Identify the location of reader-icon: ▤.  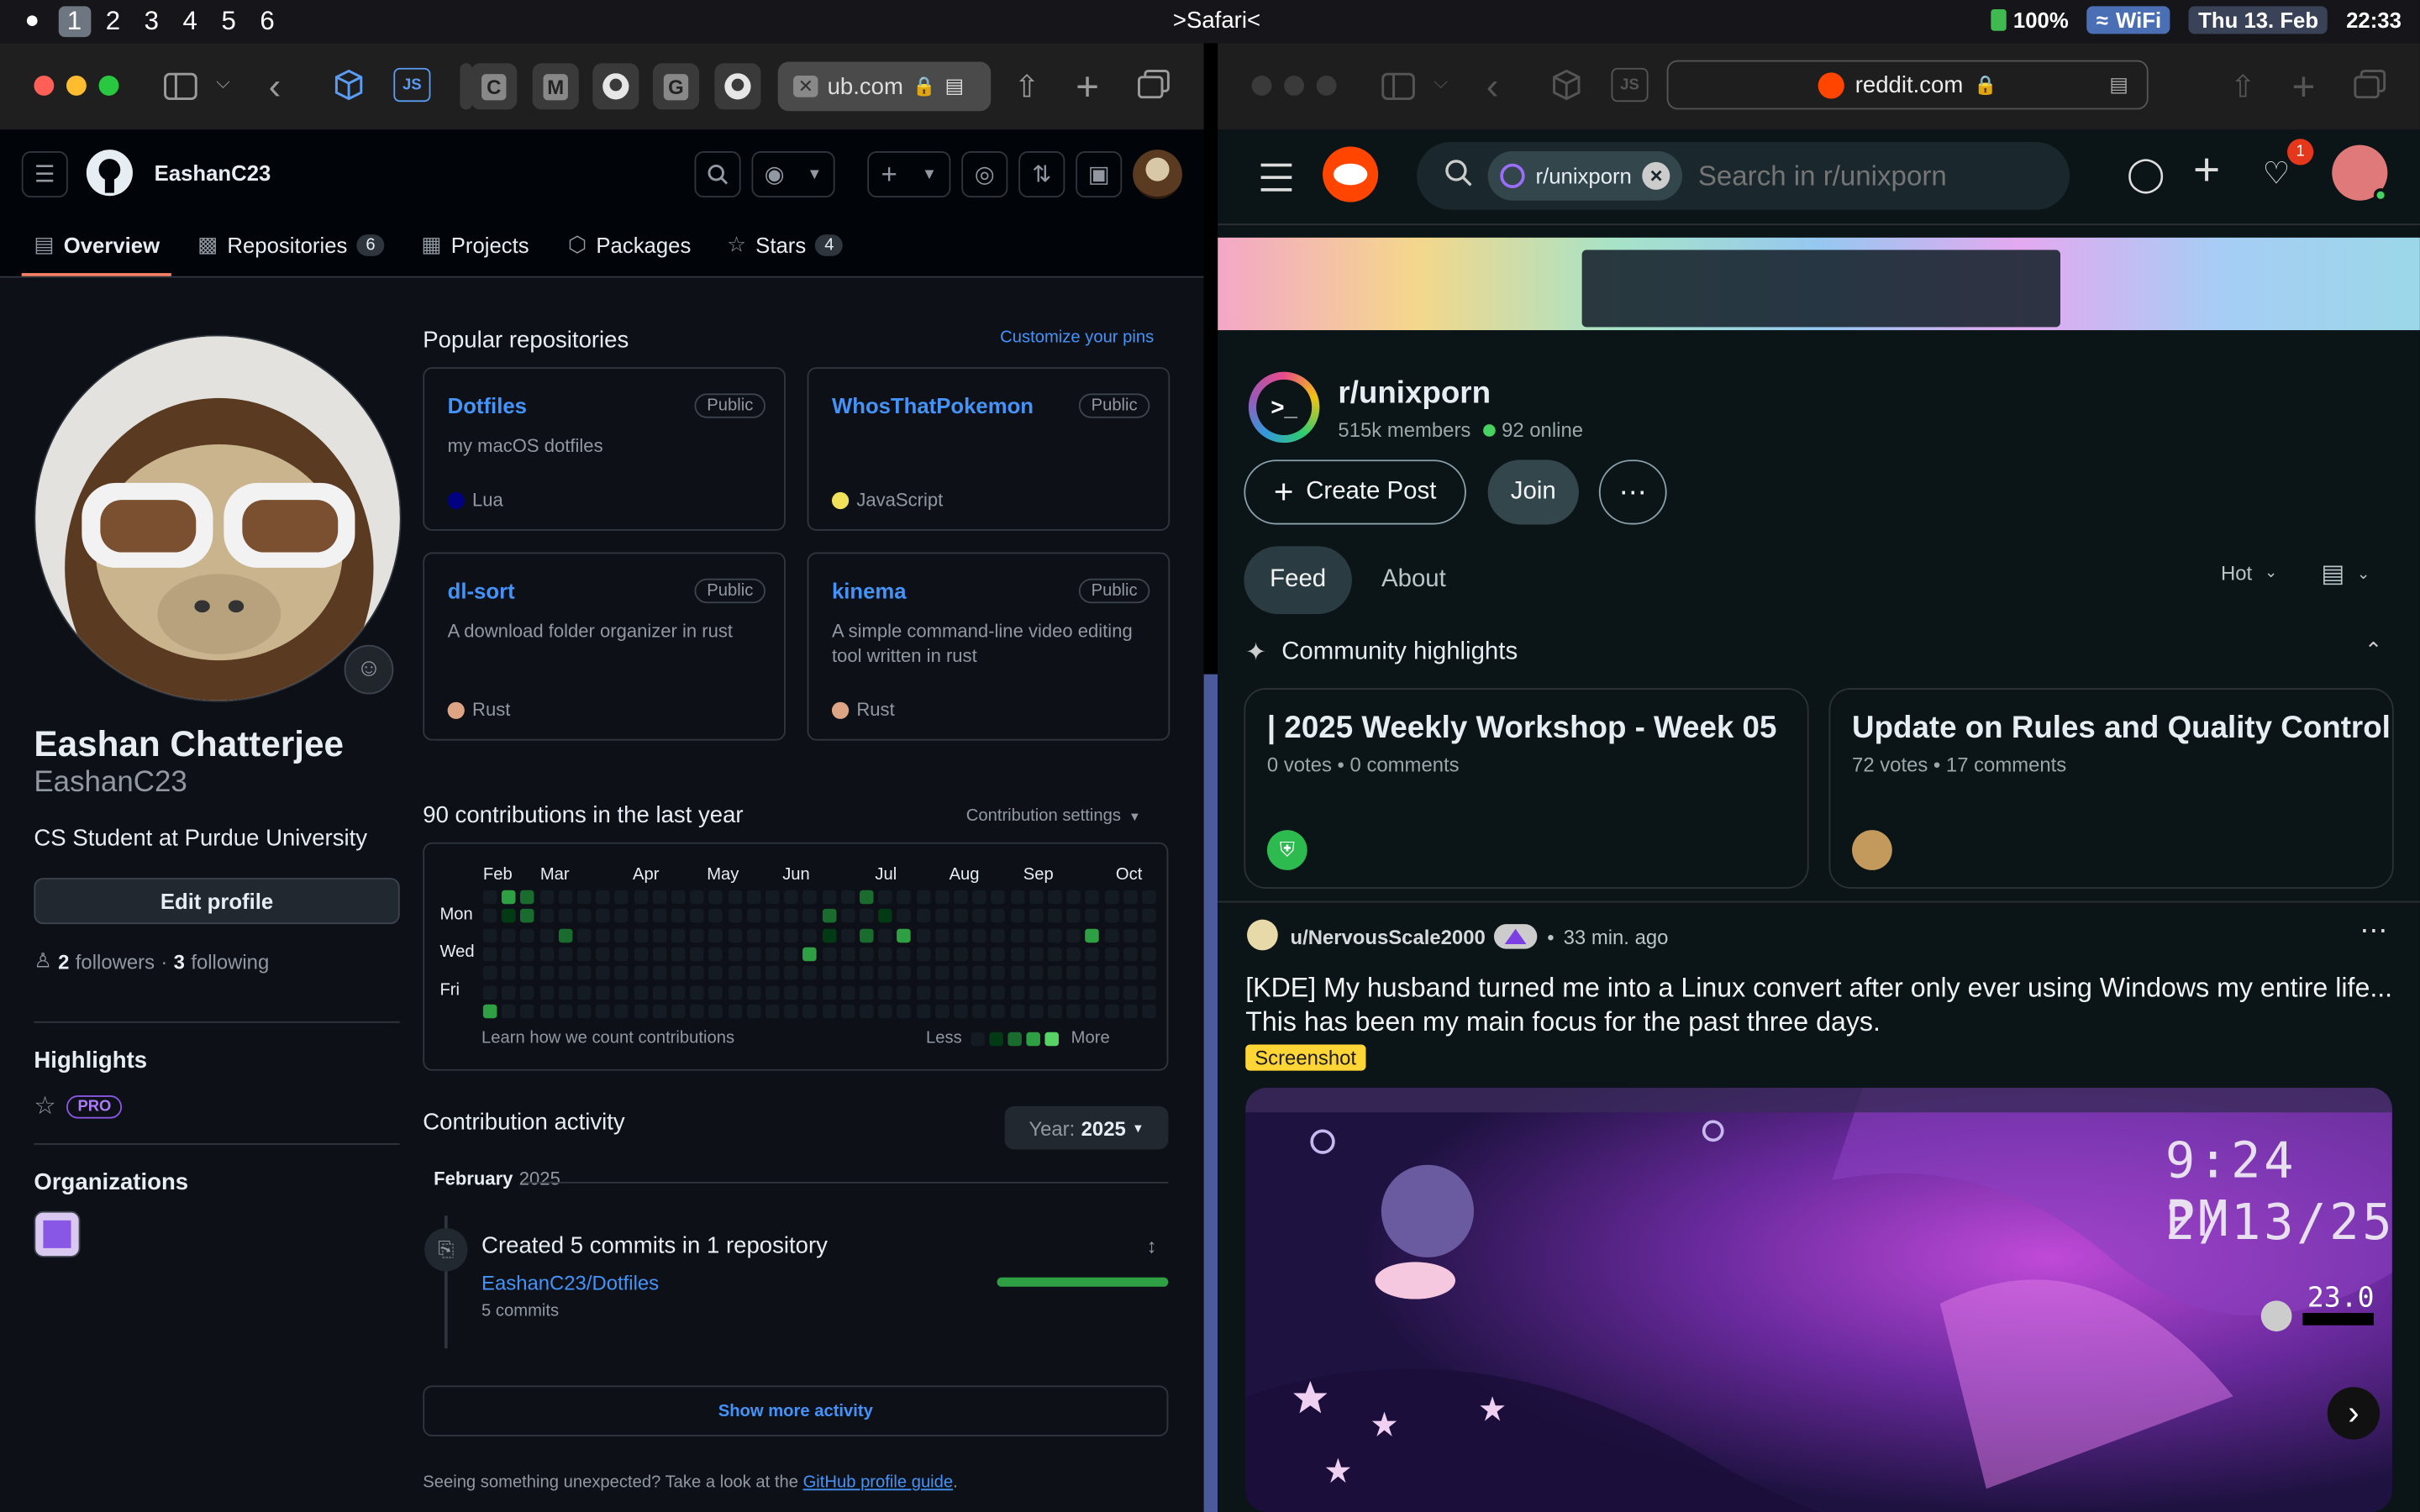
(954, 86).